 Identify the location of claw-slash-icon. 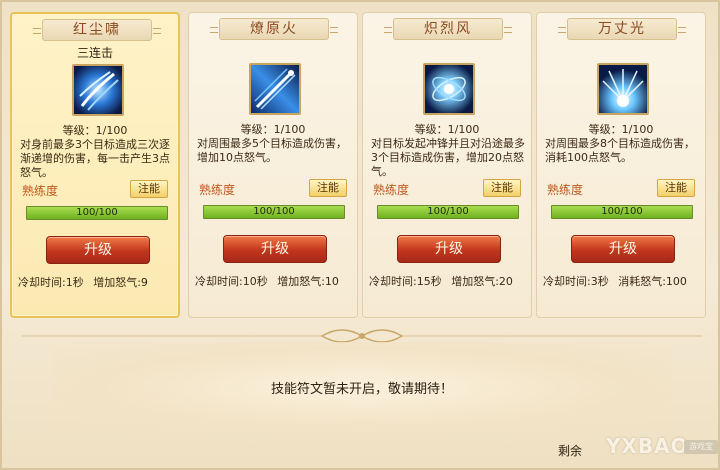
(98, 90).